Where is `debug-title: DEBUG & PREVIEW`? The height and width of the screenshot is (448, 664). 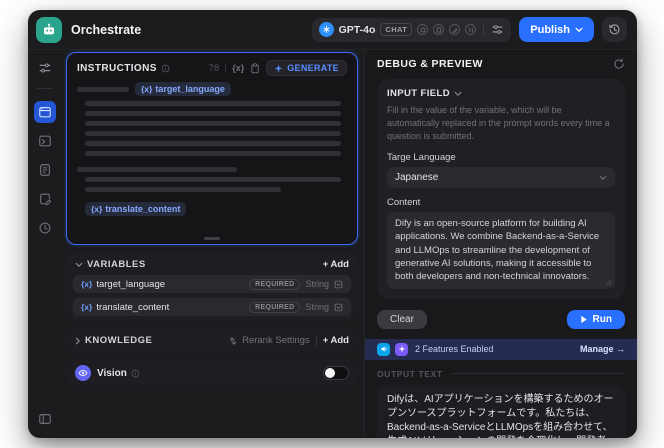 debug-title: DEBUG & PREVIEW is located at coordinates (430, 64).